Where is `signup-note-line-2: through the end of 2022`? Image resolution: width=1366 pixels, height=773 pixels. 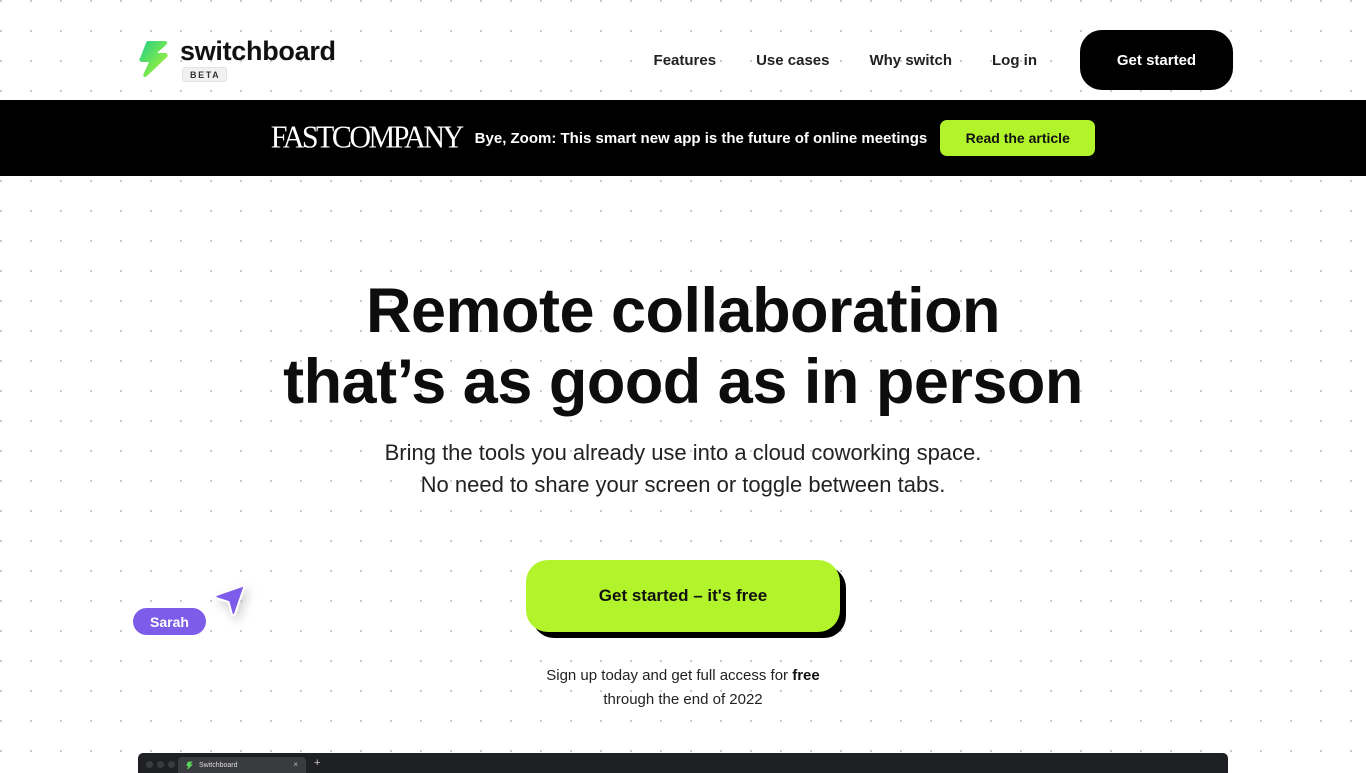 signup-note-line-2: through the end of 2022 is located at coordinates (683, 699).